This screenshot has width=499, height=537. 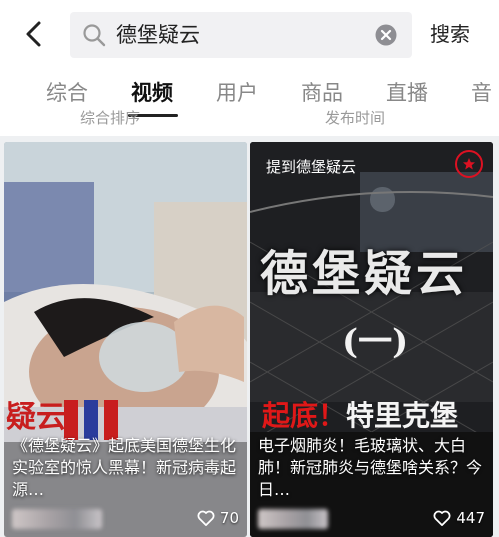 I want to click on sort-filter: 综合排序, so click(x=110, y=117).